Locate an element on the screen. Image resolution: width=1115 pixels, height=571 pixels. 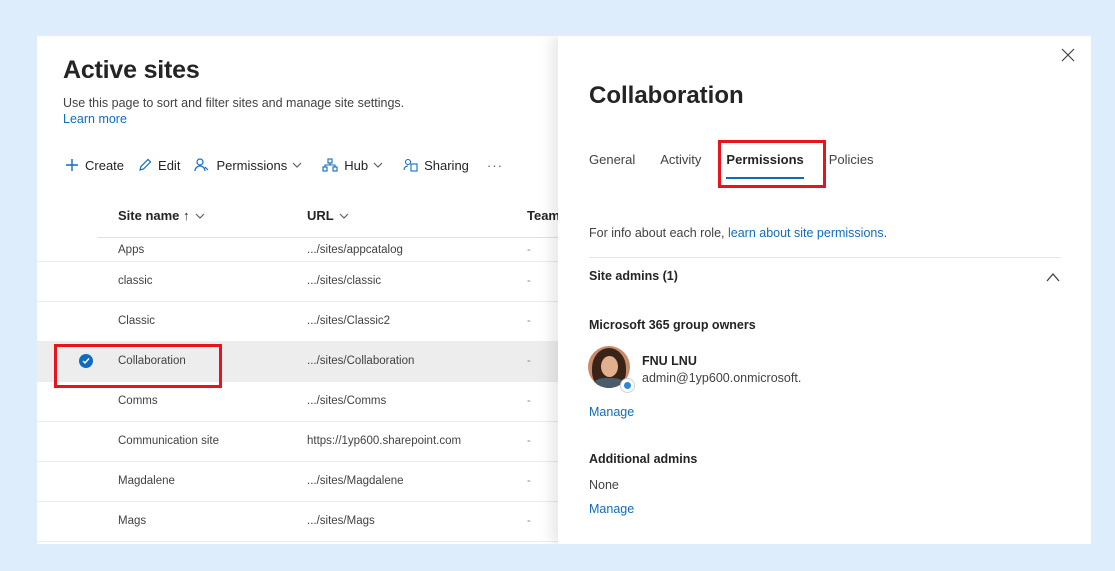
tab-general: General is located at coordinates (612, 159).